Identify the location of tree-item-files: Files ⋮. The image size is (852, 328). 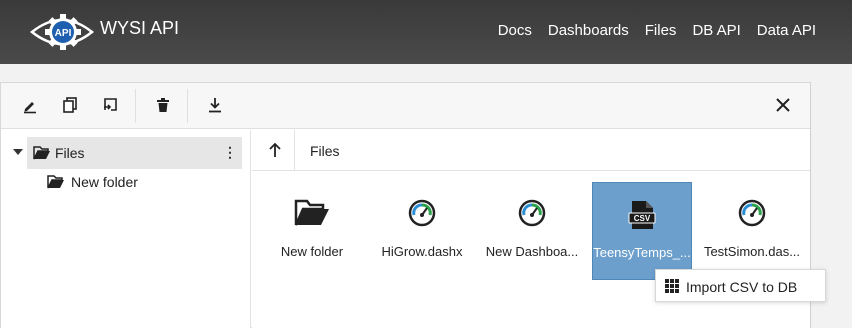
(134, 153).